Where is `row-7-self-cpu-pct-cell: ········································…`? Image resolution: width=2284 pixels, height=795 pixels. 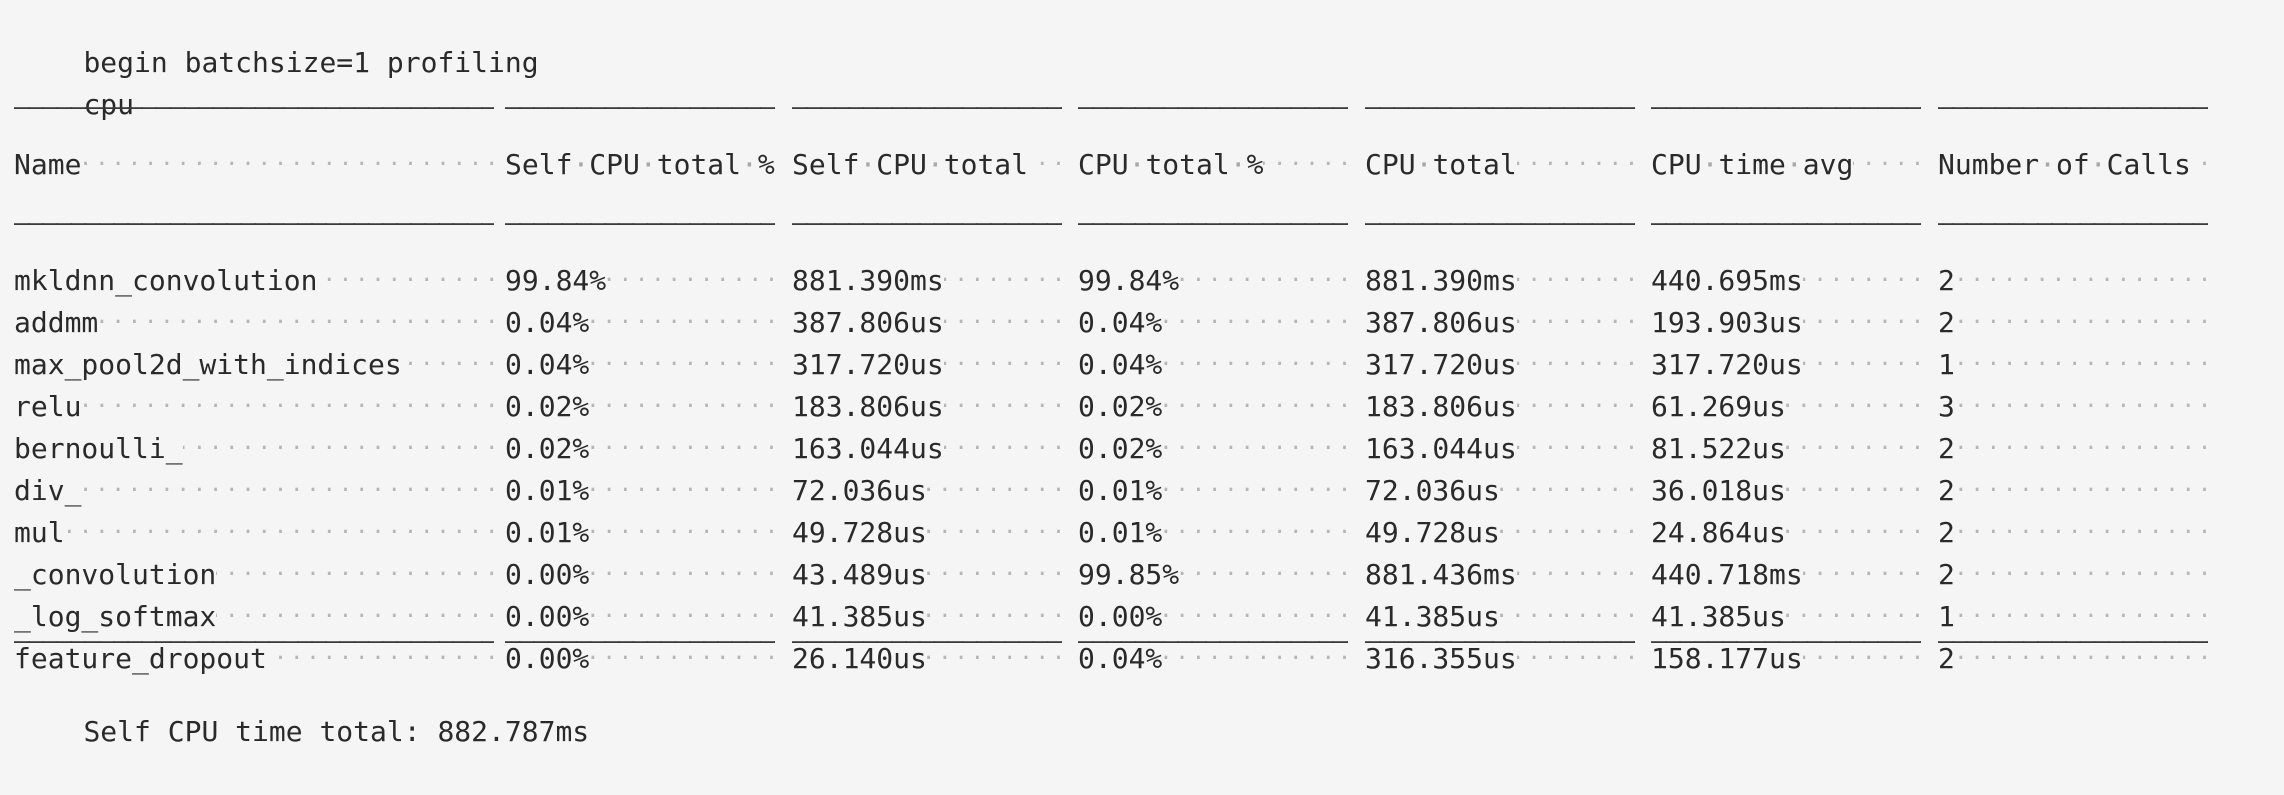
row-7-self-cpu-pct-cell: ········································… is located at coordinates (640, 533).